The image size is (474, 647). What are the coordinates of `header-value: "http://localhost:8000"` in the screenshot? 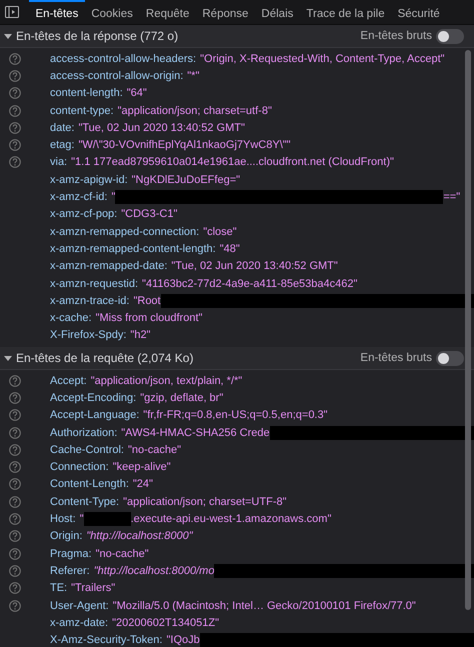 It's located at (139, 536).